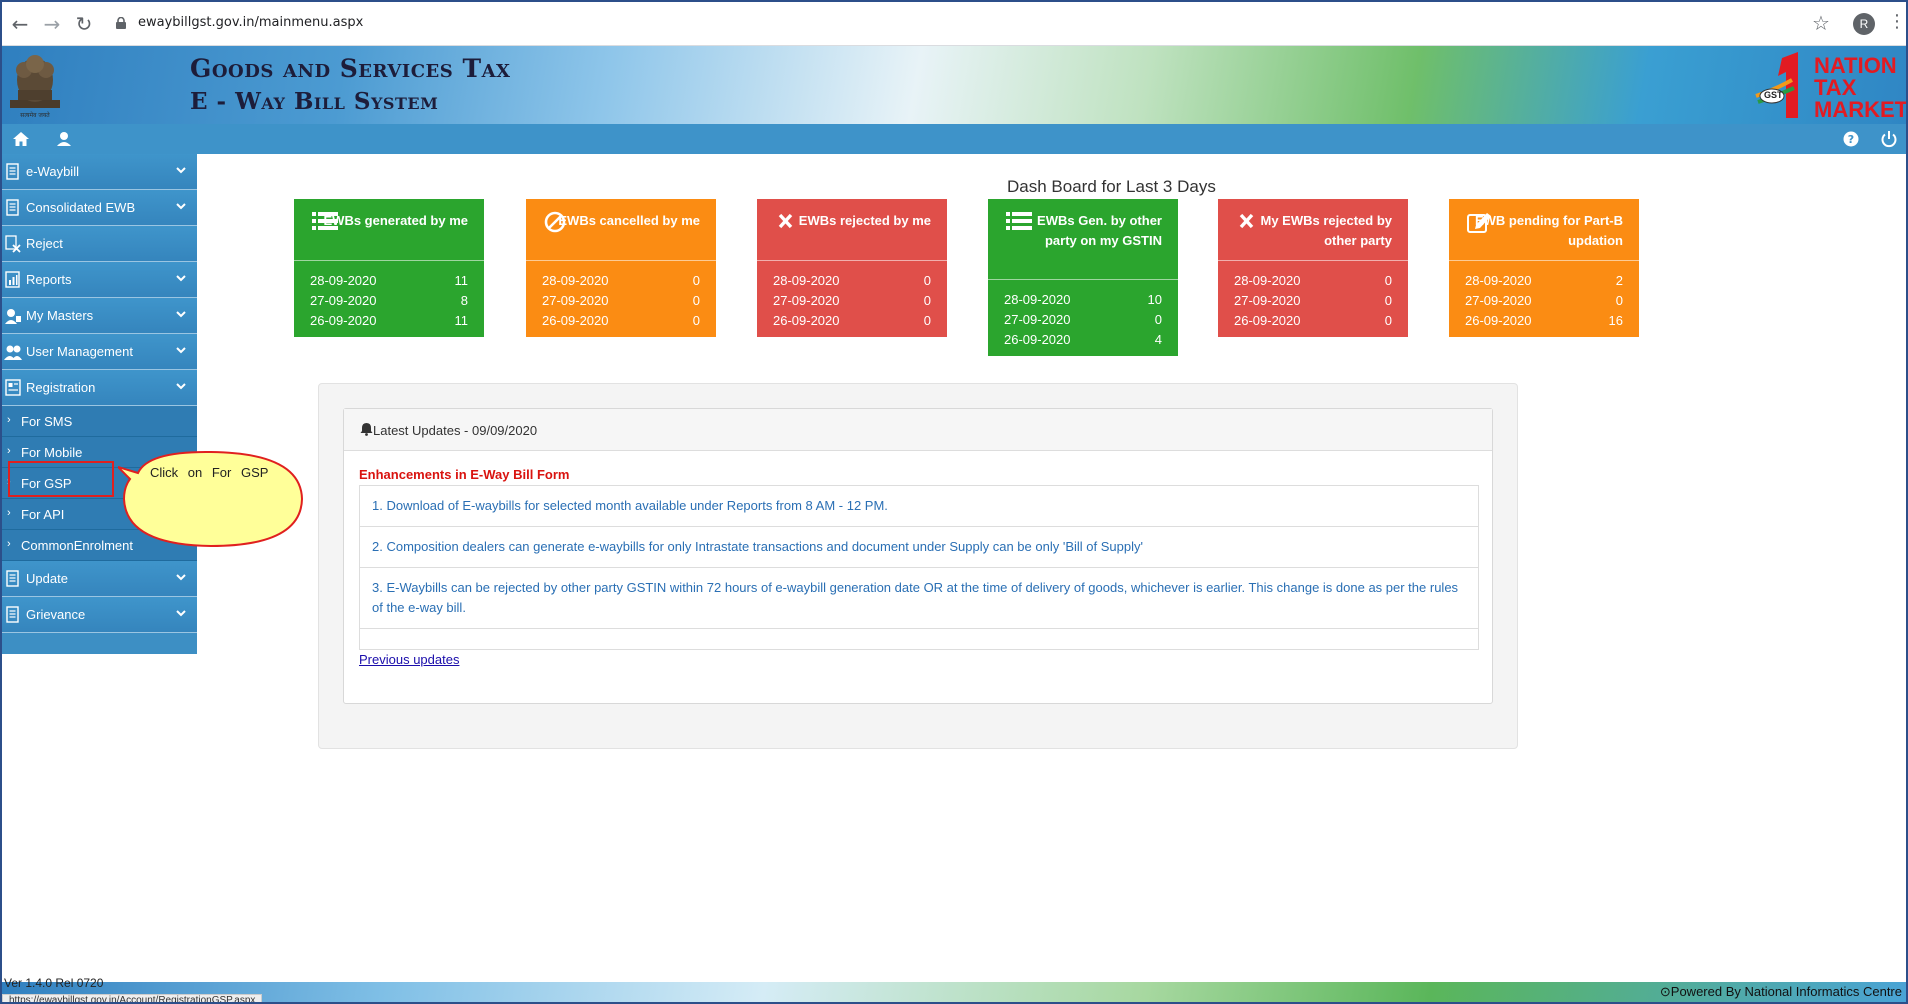 This screenshot has height=1004, width=1908. I want to click on tile-header: EWBs rejected by me, so click(852, 230).